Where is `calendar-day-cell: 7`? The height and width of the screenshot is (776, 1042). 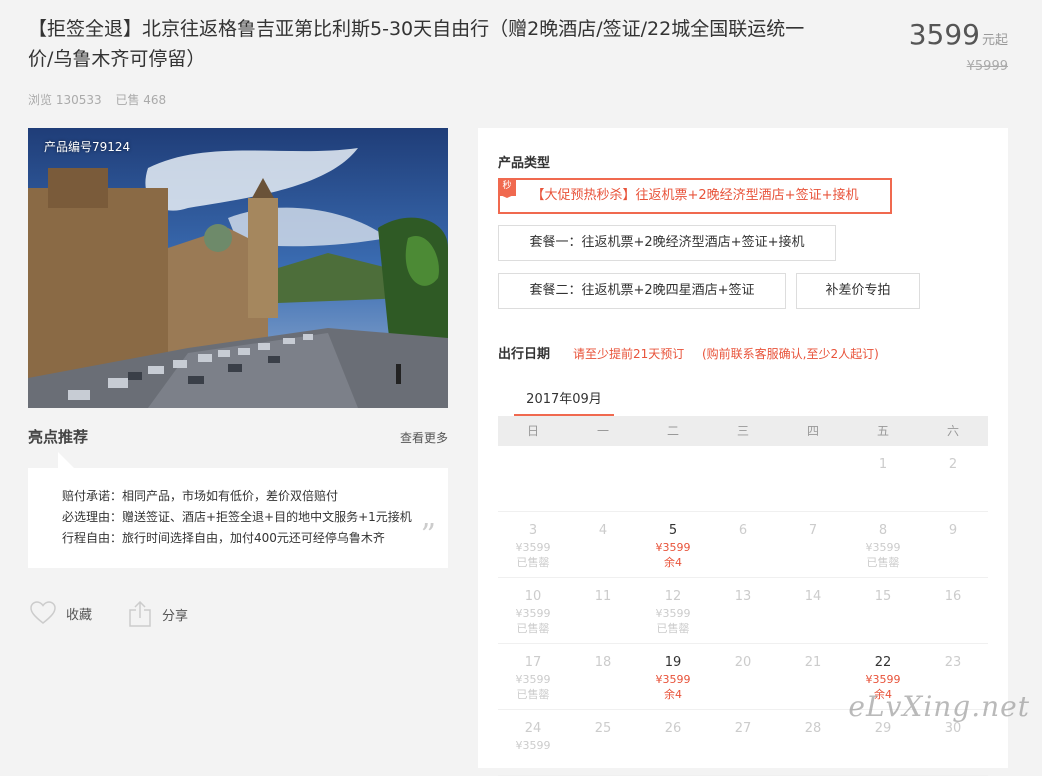
calendar-day-cell: 7 is located at coordinates (813, 526).